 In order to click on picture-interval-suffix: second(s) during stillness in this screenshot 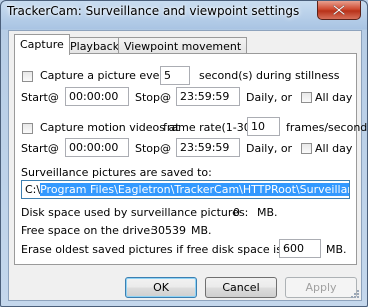, I will do `click(269, 75)`.